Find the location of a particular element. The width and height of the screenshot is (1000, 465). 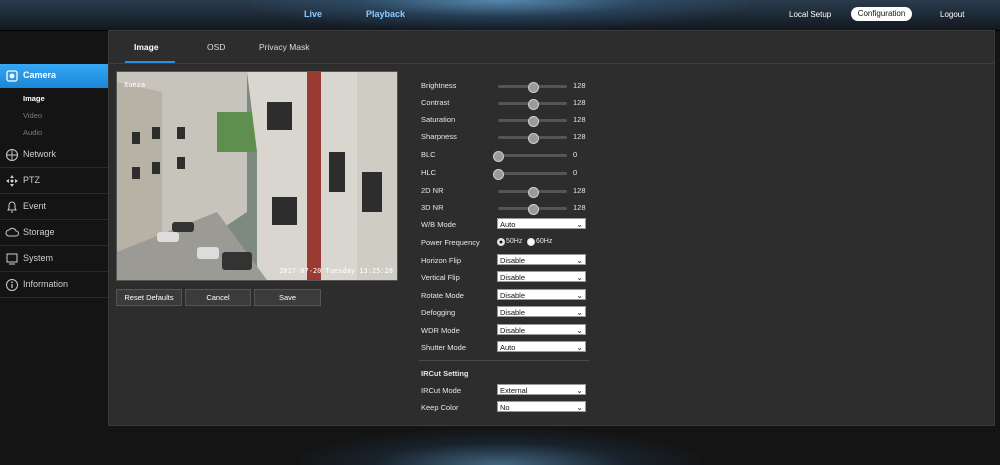

tab-osd: OSD is located at coordinates (216, 47).